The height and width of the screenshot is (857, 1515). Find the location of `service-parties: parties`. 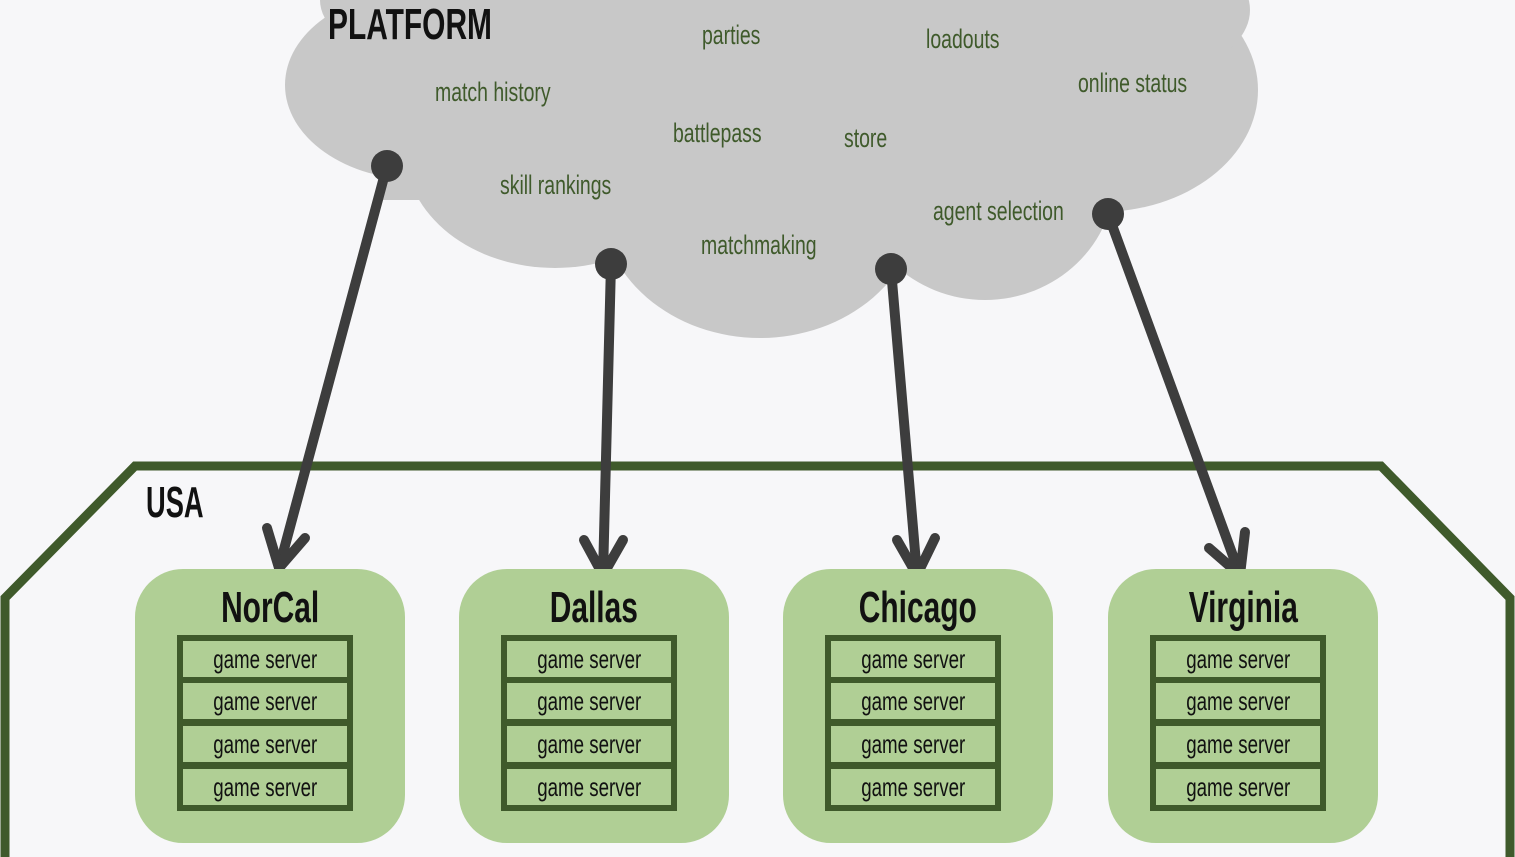

service-parties: parties is located at coordinates (731, 35).